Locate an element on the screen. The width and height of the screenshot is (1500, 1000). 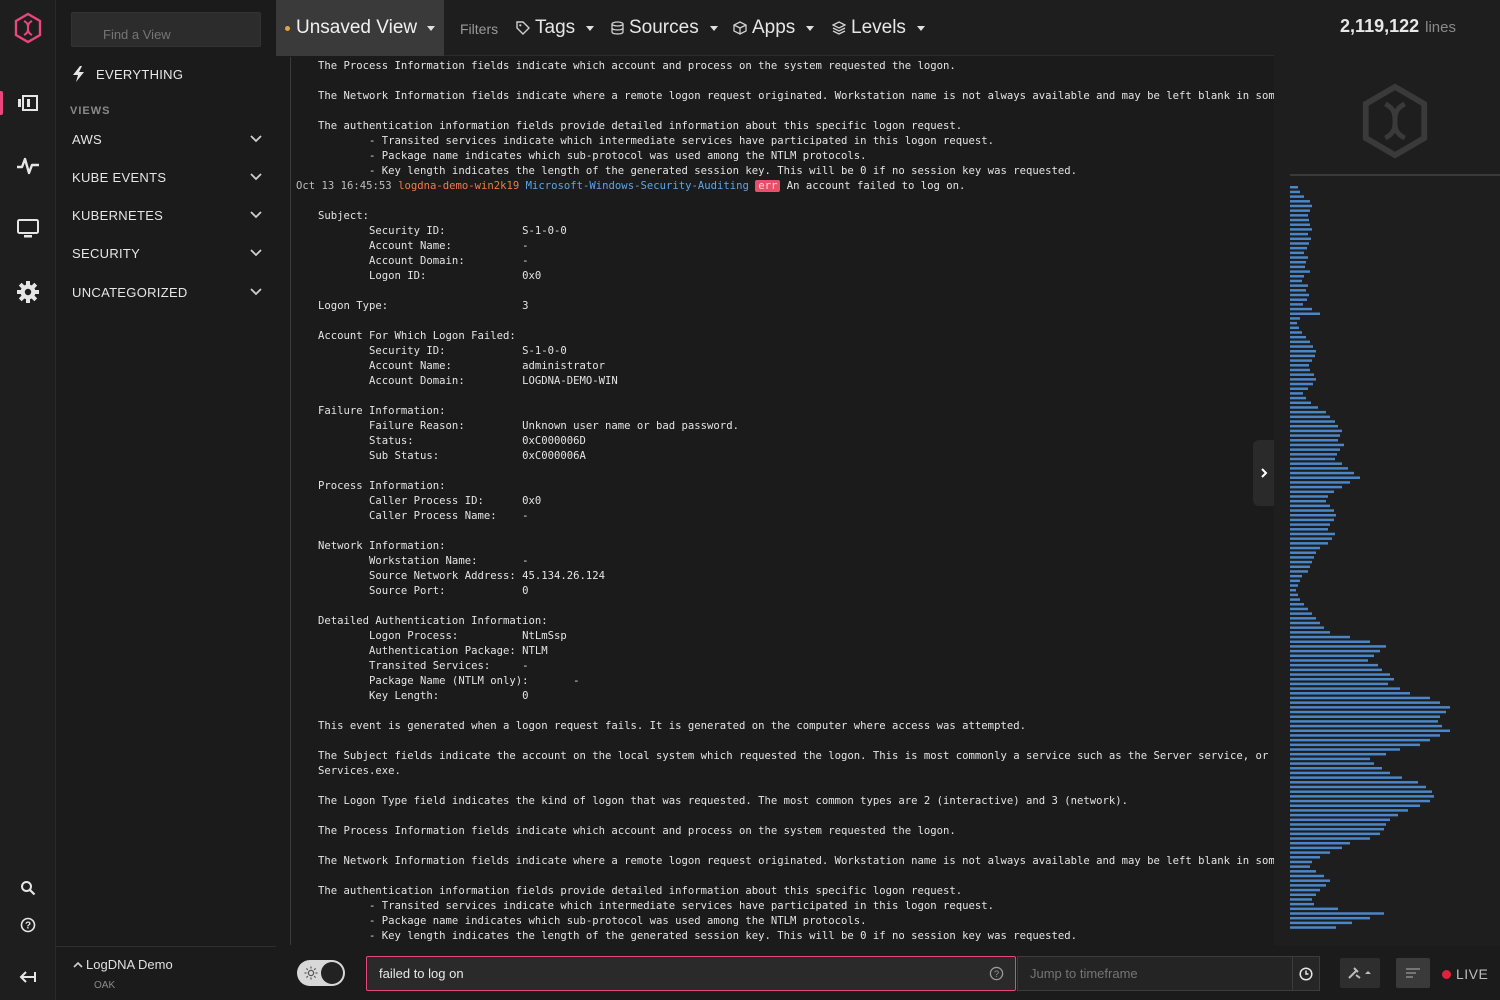
graphs-pulse-icon is located at coordinates (28, 166).